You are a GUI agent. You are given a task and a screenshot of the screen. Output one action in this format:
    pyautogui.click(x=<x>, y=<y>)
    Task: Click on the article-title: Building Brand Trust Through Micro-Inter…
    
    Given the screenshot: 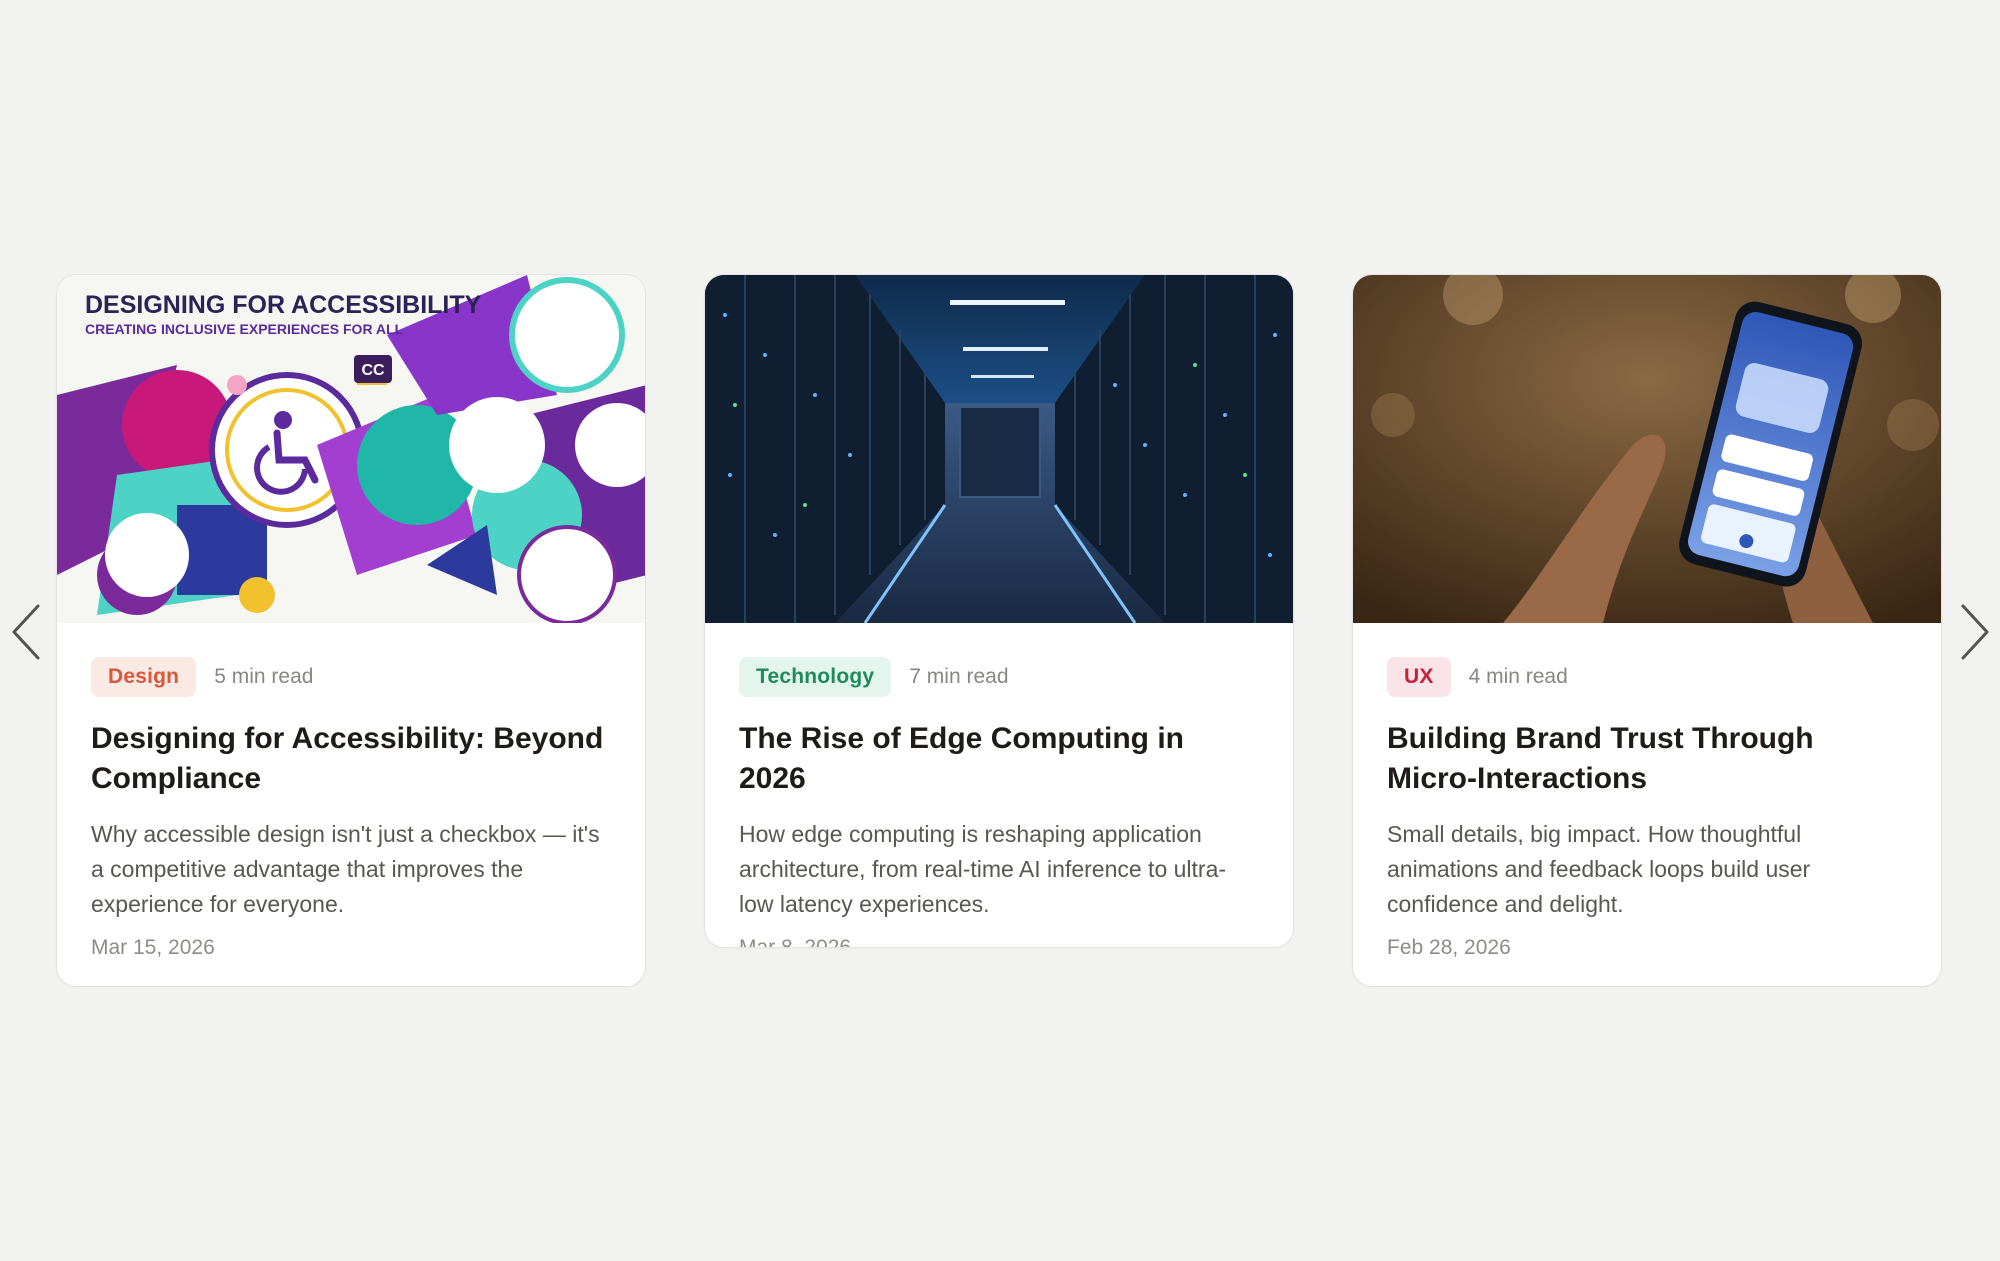 What is the action you would take?
    pyautogui.click(x=1647, y=759)
    